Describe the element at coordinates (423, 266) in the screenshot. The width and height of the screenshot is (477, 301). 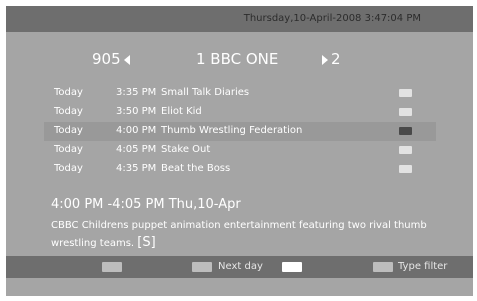
I see `type-filter-label: Type filter` at that location.